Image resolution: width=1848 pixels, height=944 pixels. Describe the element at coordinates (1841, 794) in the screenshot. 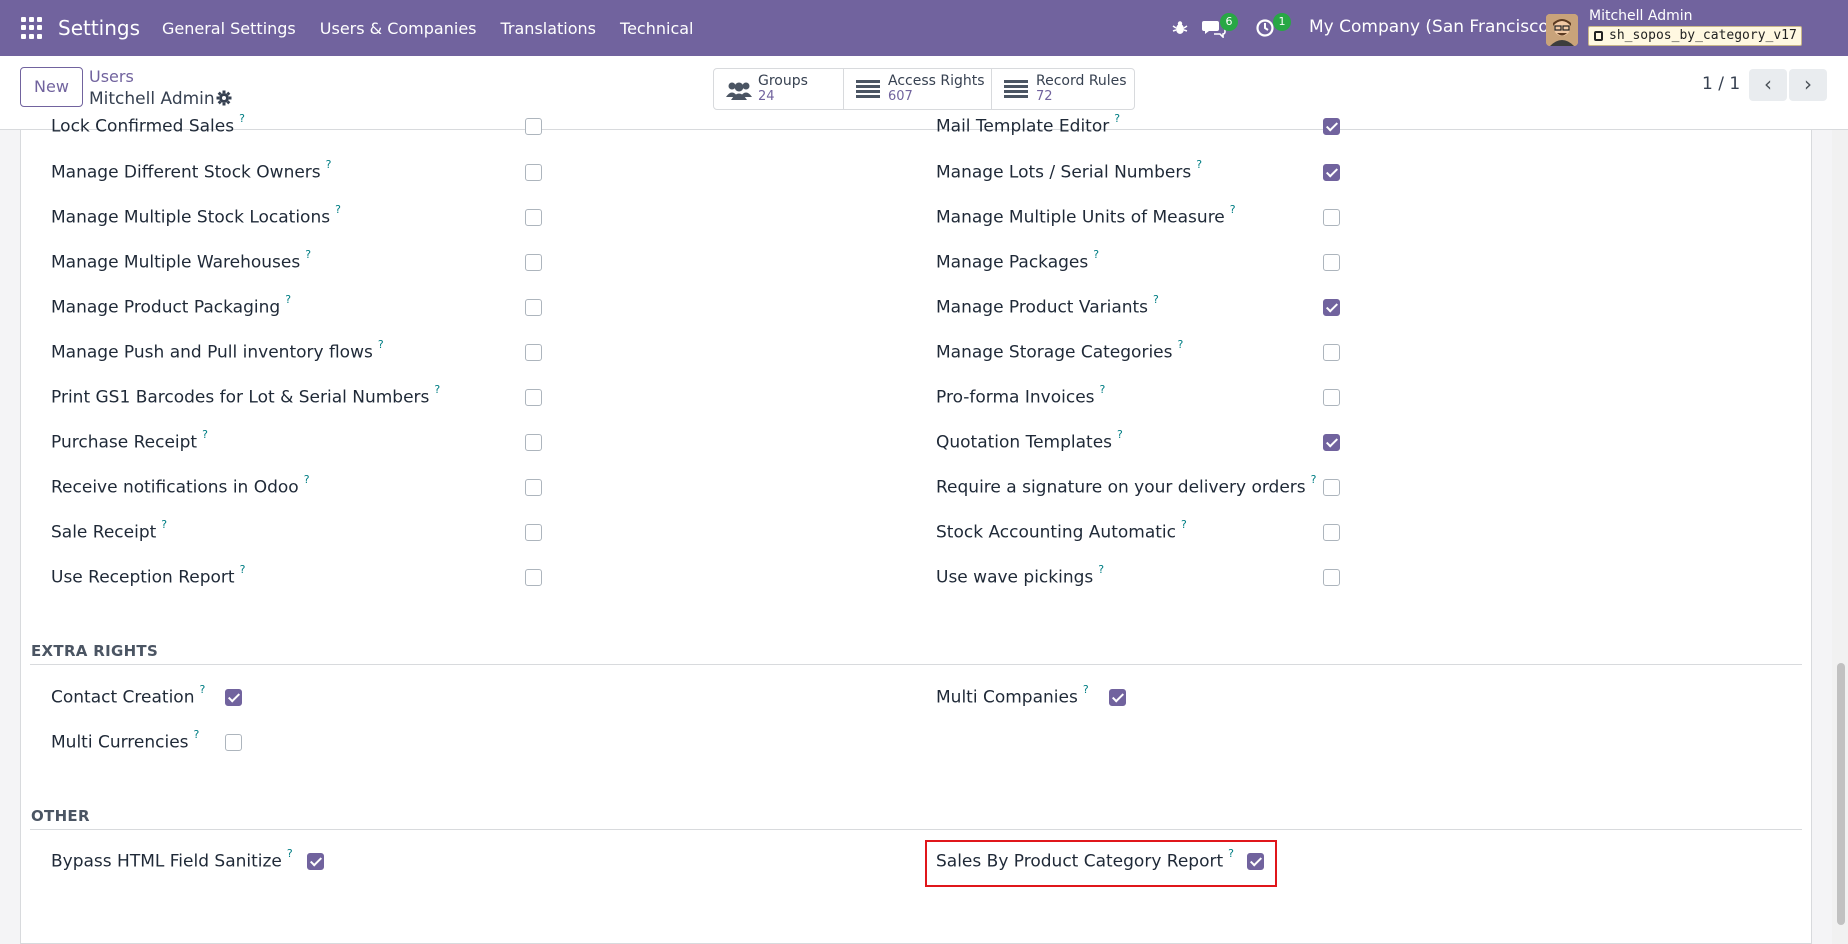

I see `scrollbar-thumb` at that location.